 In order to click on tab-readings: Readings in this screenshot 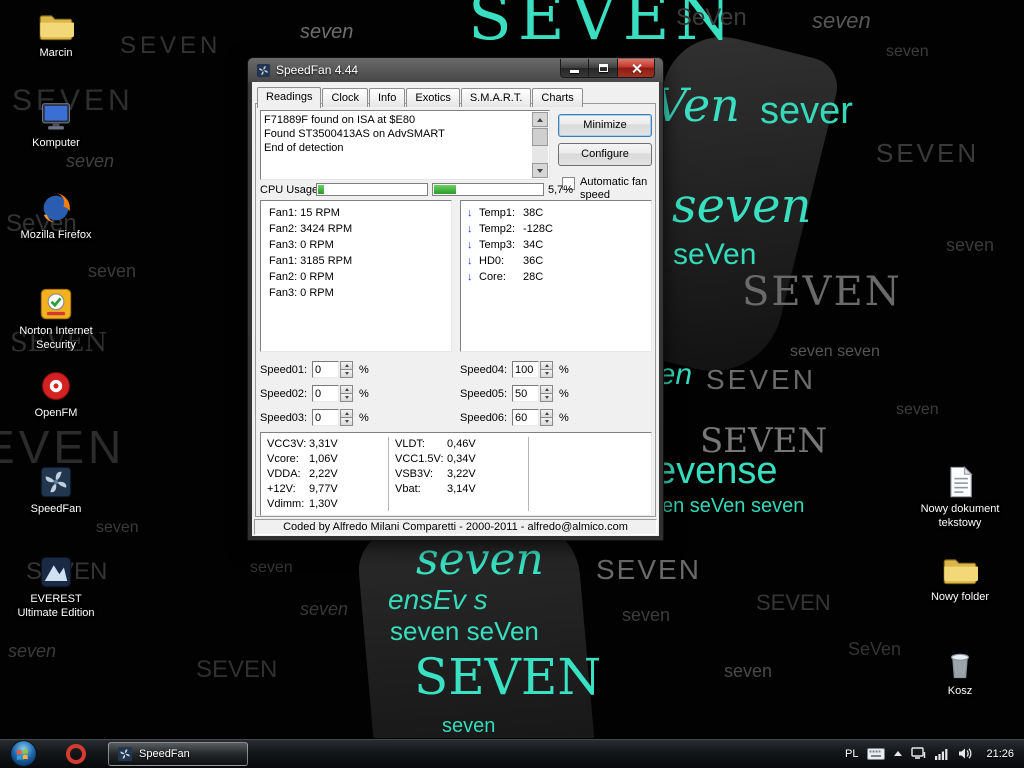, I will do `click(289, 97)`.